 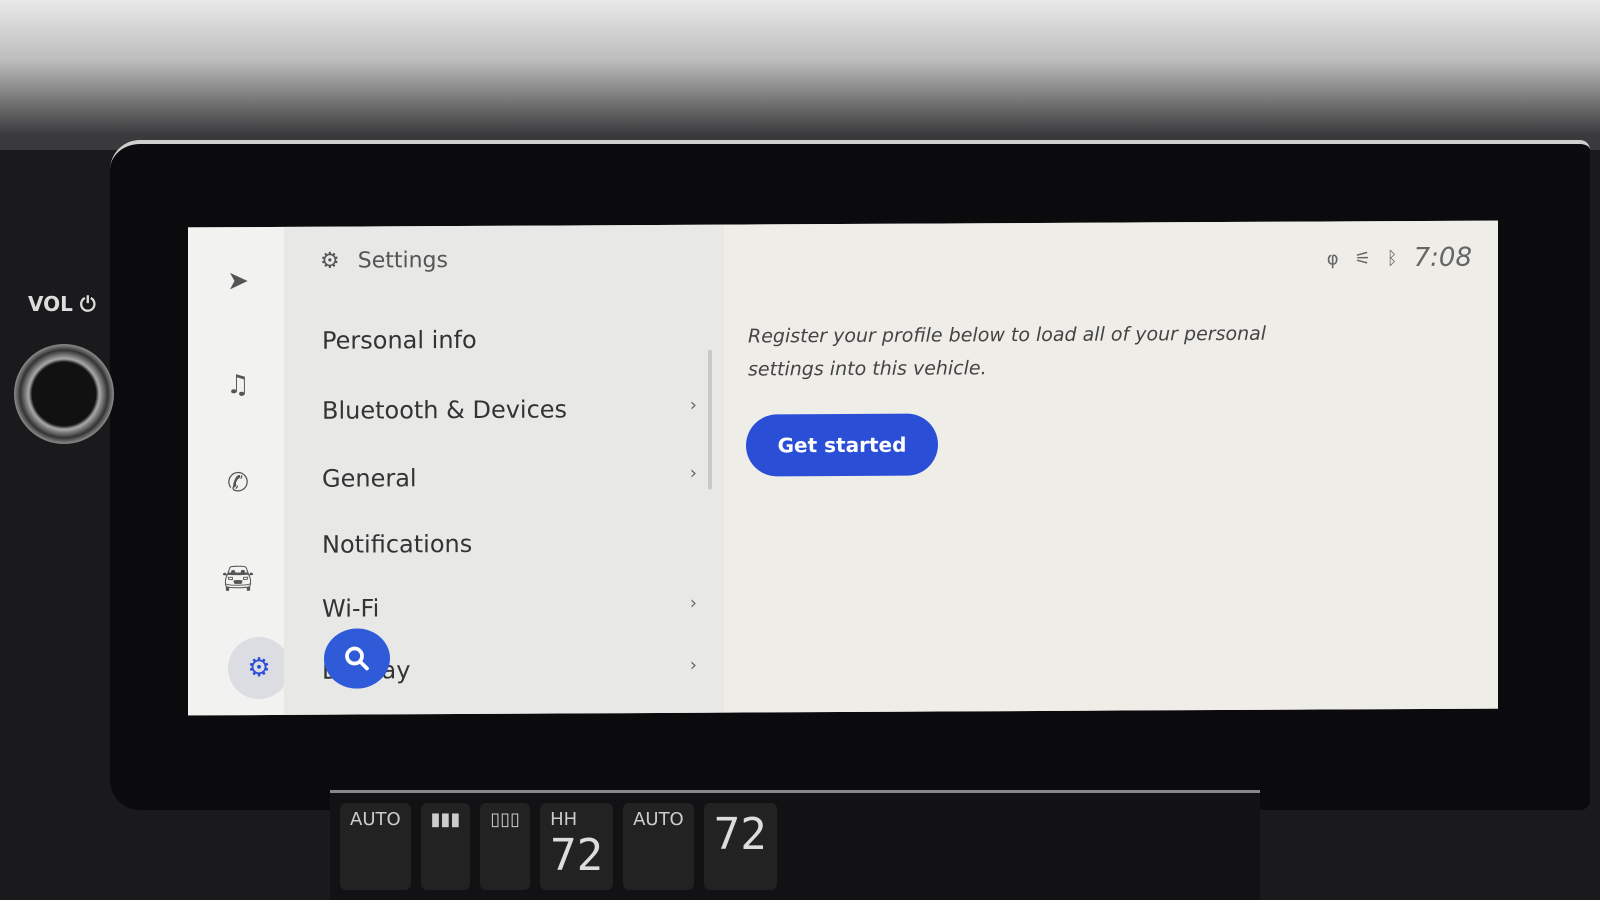 What do you see at coordinates (238, 483) in the screenshot?
I see `phone-icon: ✆` at bounding box center [238, 483].